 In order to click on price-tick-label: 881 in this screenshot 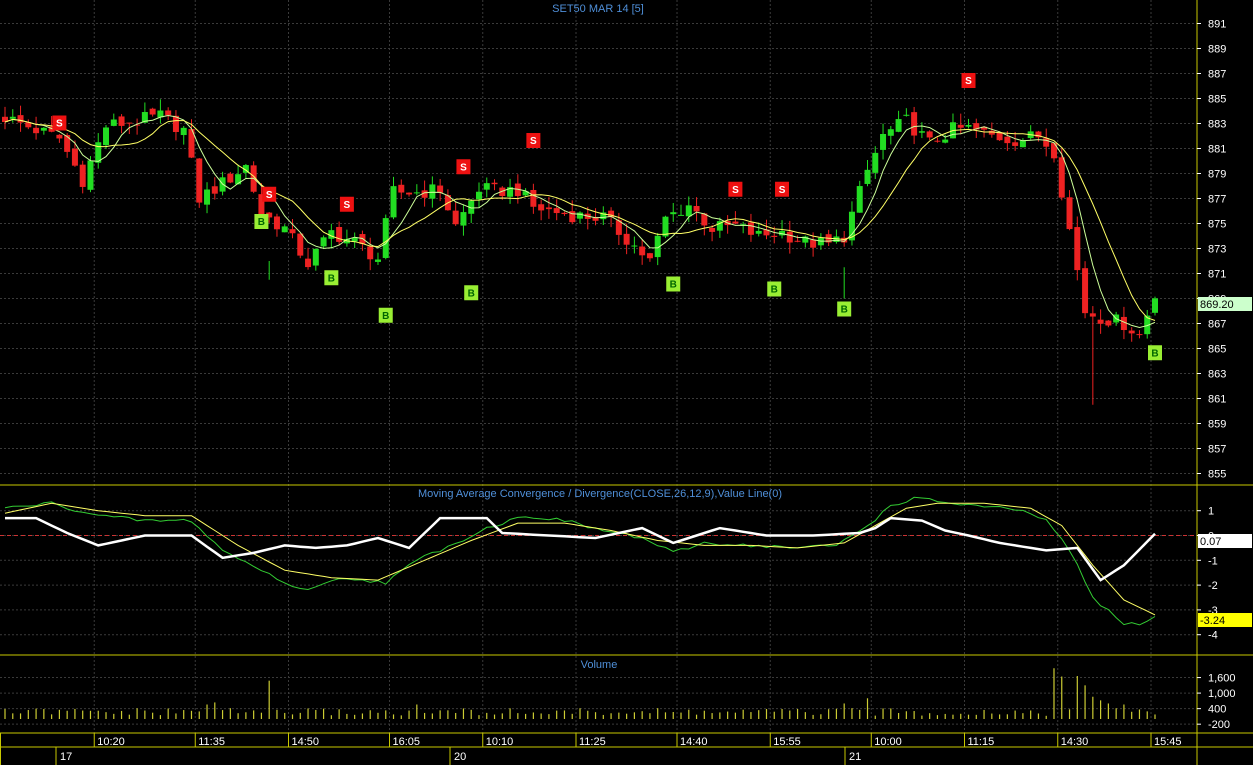, I will do `click(1217, 150)`.